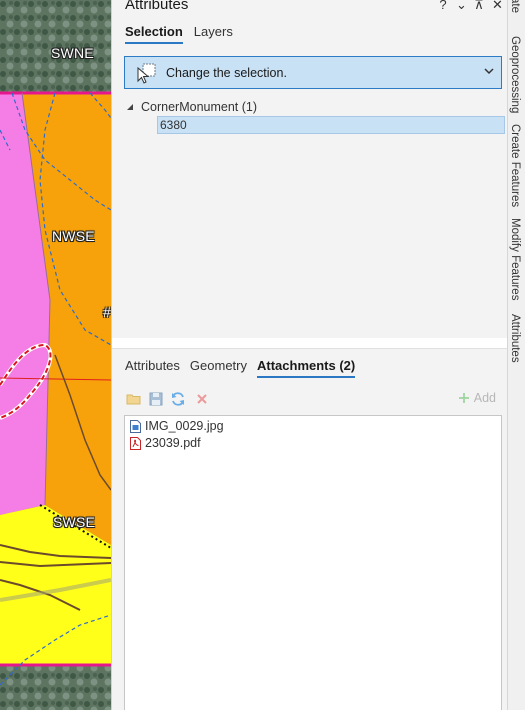 The height and width of the screenshot is (710, 525). What do you see at coordinates (515, 165) in the screenshot?
I see `dock-tab-create-features: Create Features` at bounding box center [515, 165].